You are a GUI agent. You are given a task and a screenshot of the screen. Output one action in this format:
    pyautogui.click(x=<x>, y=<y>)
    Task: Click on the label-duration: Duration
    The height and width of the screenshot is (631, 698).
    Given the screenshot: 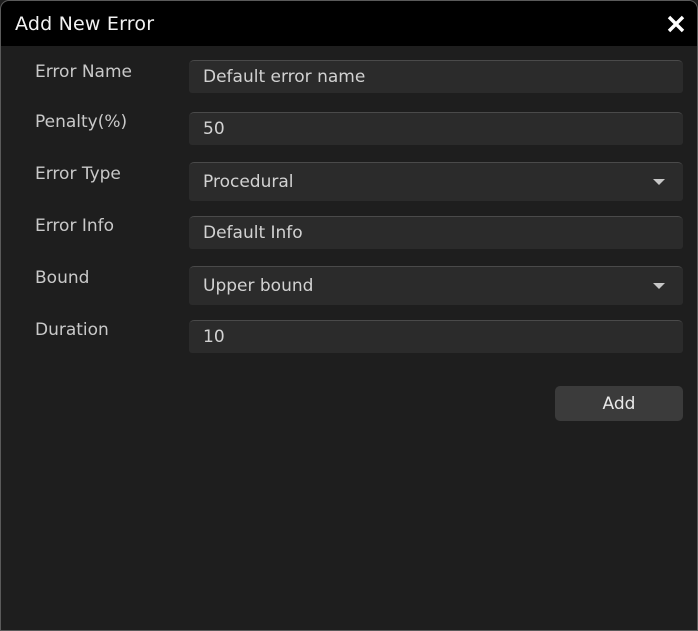 What is the action you would take?
    pyautogui.click(x=72, y=330)
    